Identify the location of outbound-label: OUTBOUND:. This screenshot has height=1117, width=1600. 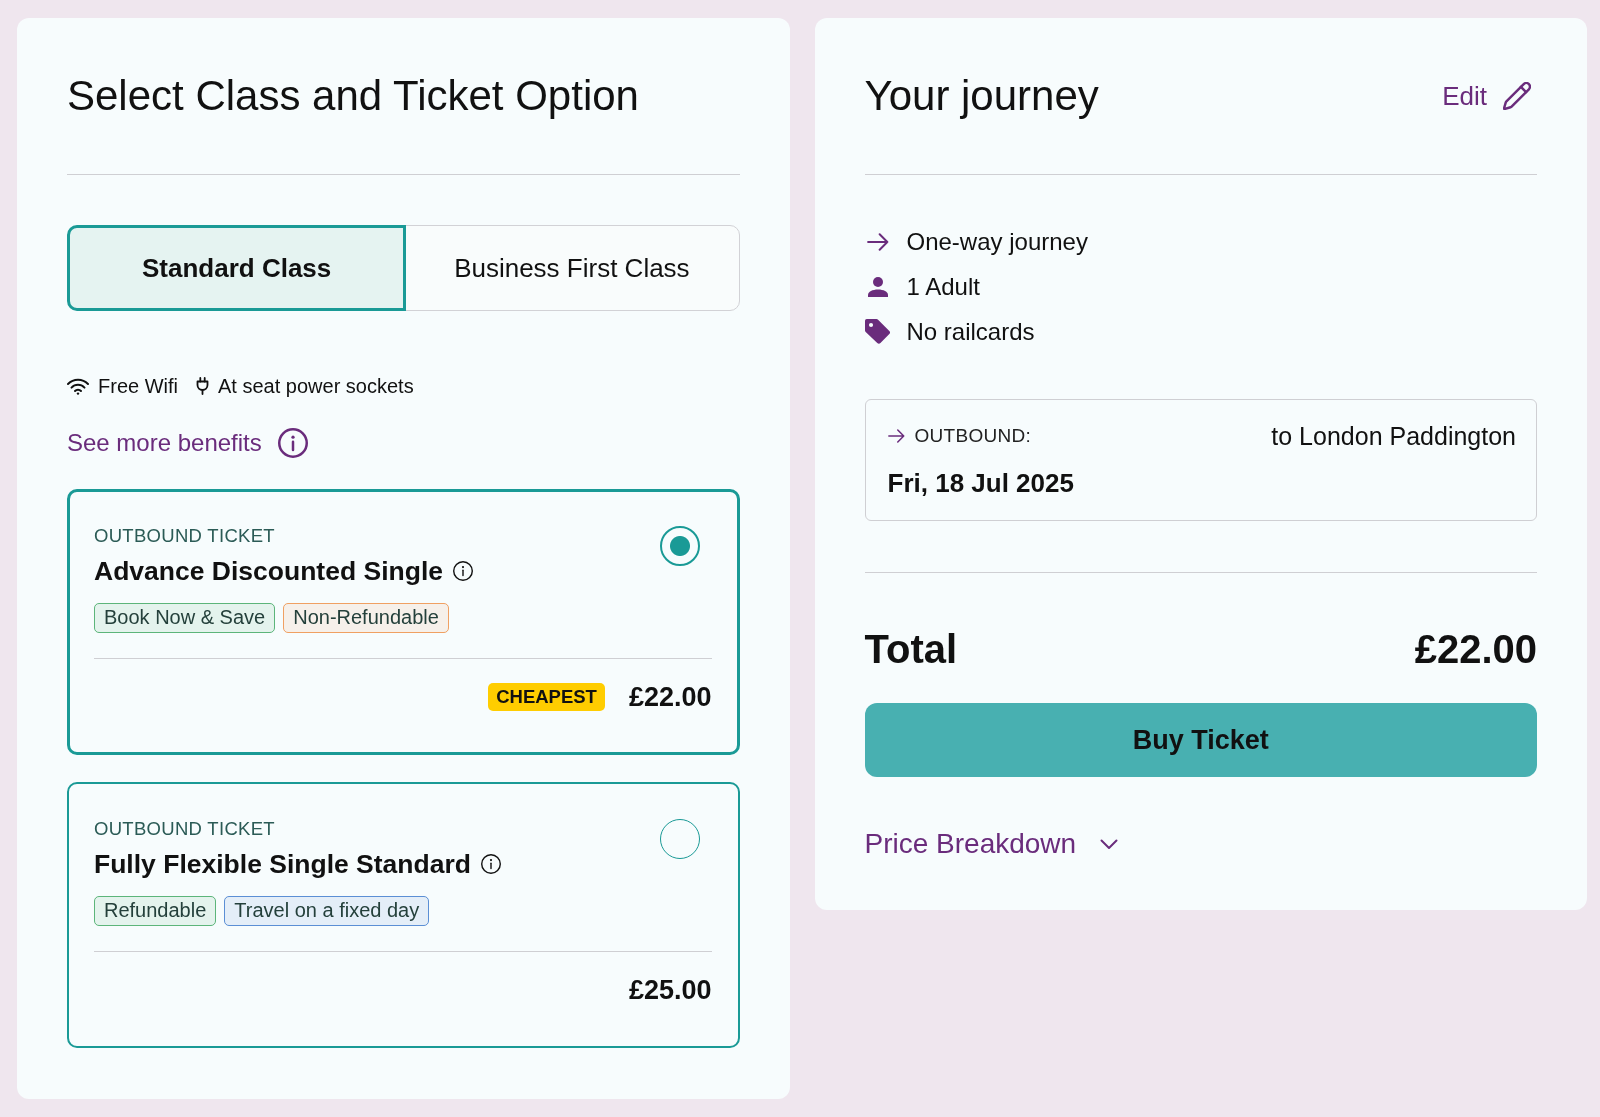
(973, 436).